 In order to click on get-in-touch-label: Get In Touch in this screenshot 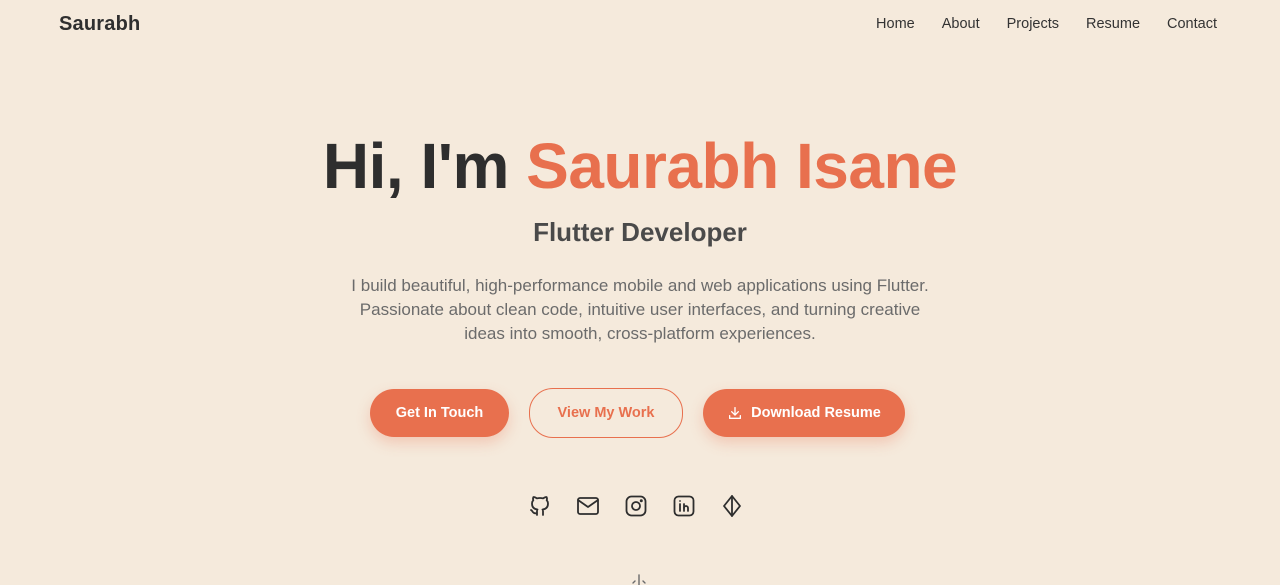, I will do `click(439, 413)`.